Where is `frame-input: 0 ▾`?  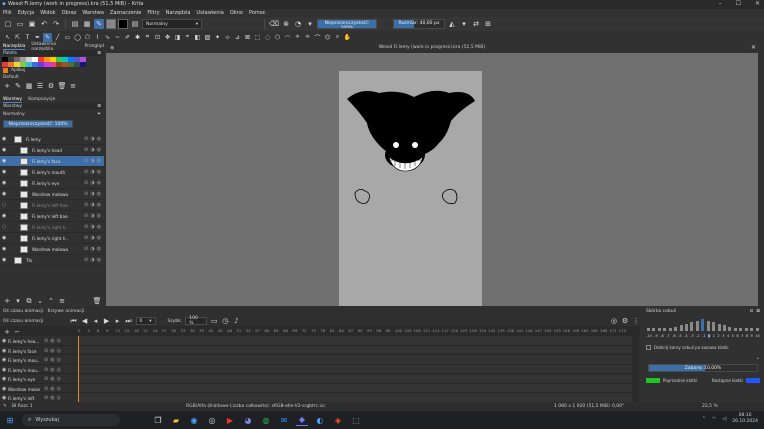 frame-input: 0 ▾ is located at coordinates (145, 321).